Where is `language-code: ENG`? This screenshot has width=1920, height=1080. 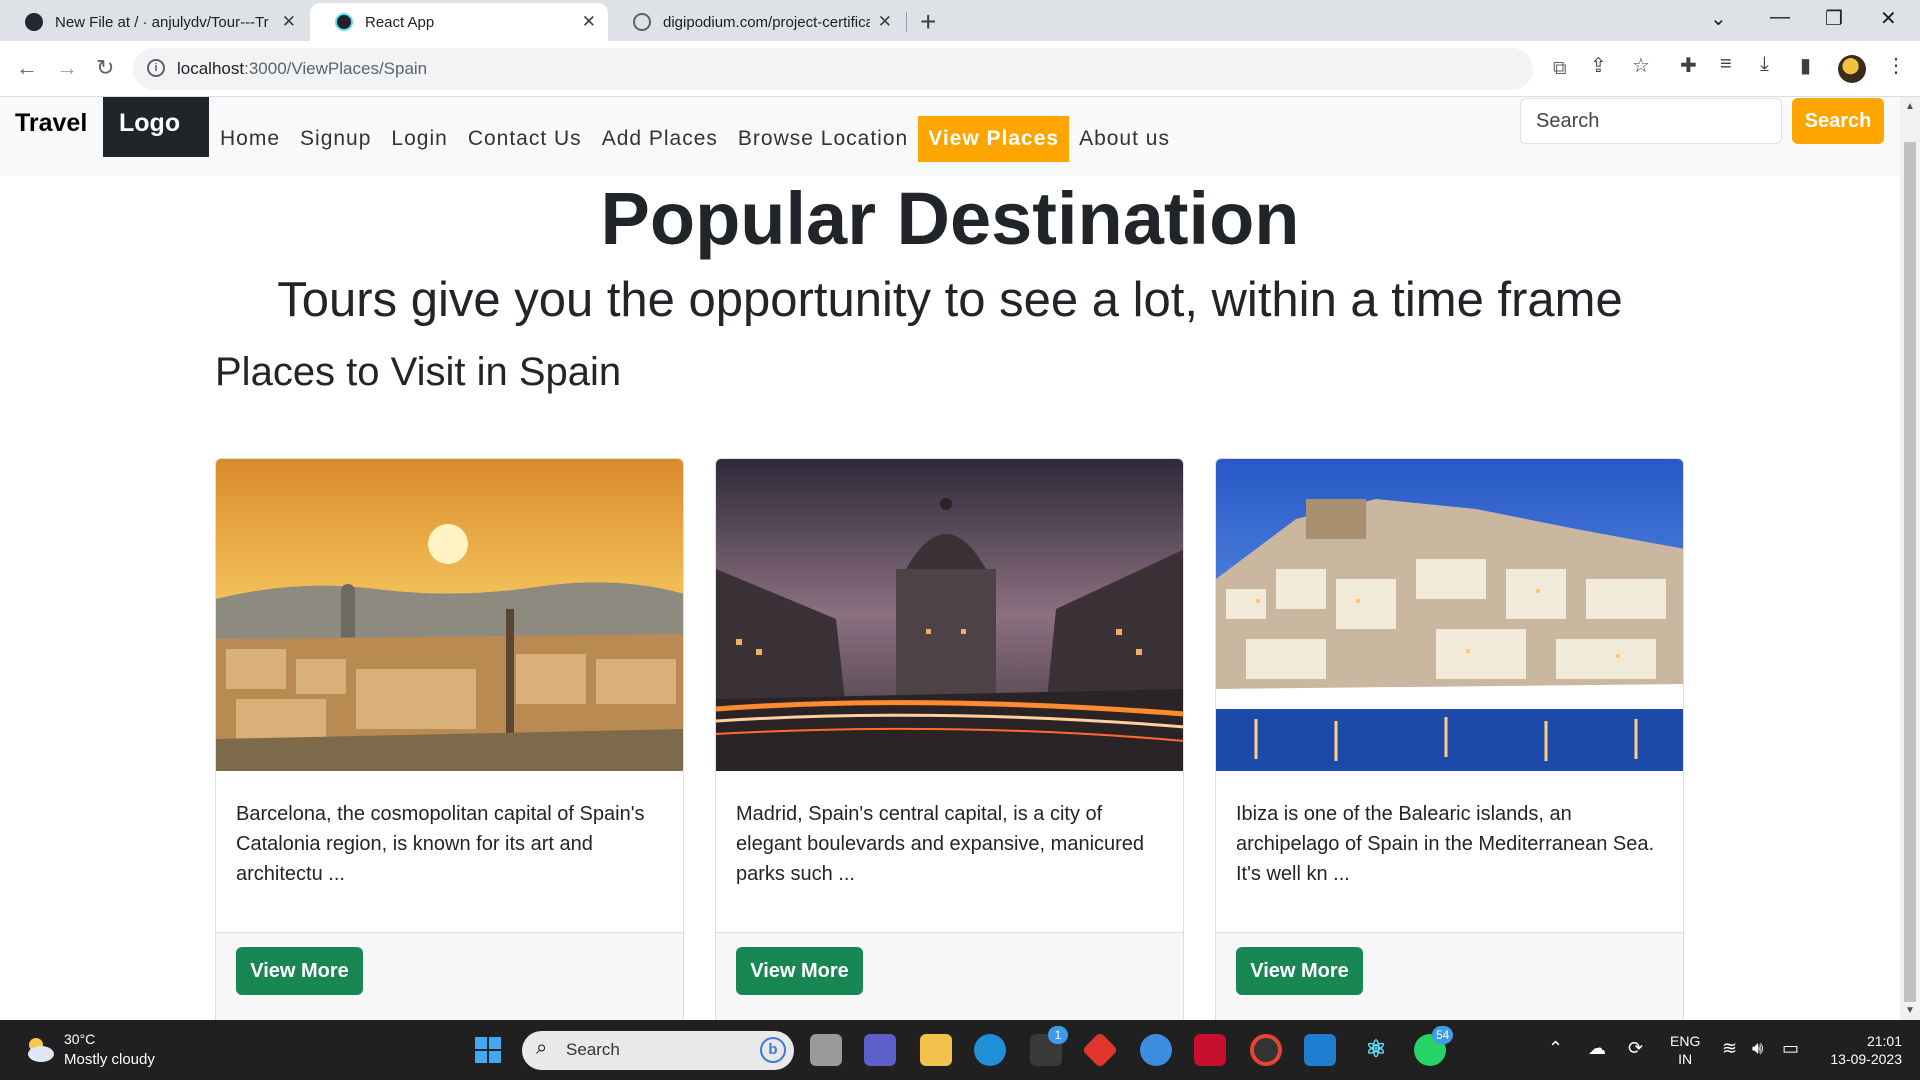 language-code: ENG is located at coordinates (1685, 1041).